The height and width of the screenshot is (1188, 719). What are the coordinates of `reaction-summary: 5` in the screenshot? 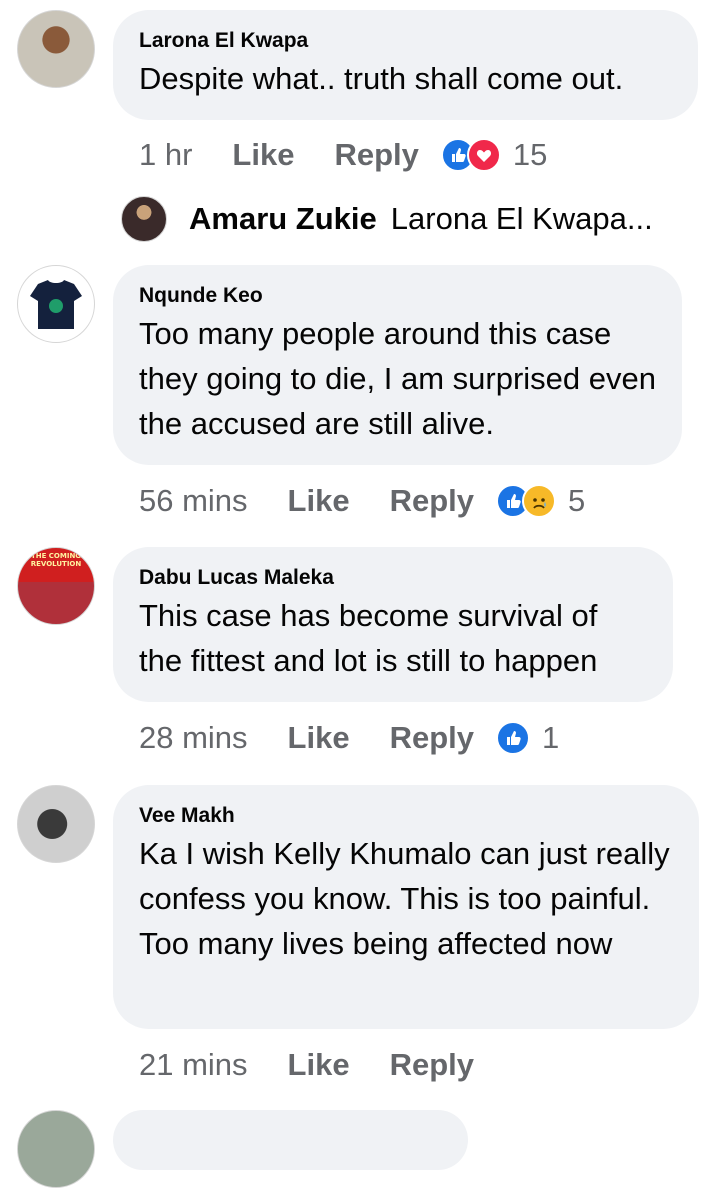 It's located at (540, 501).